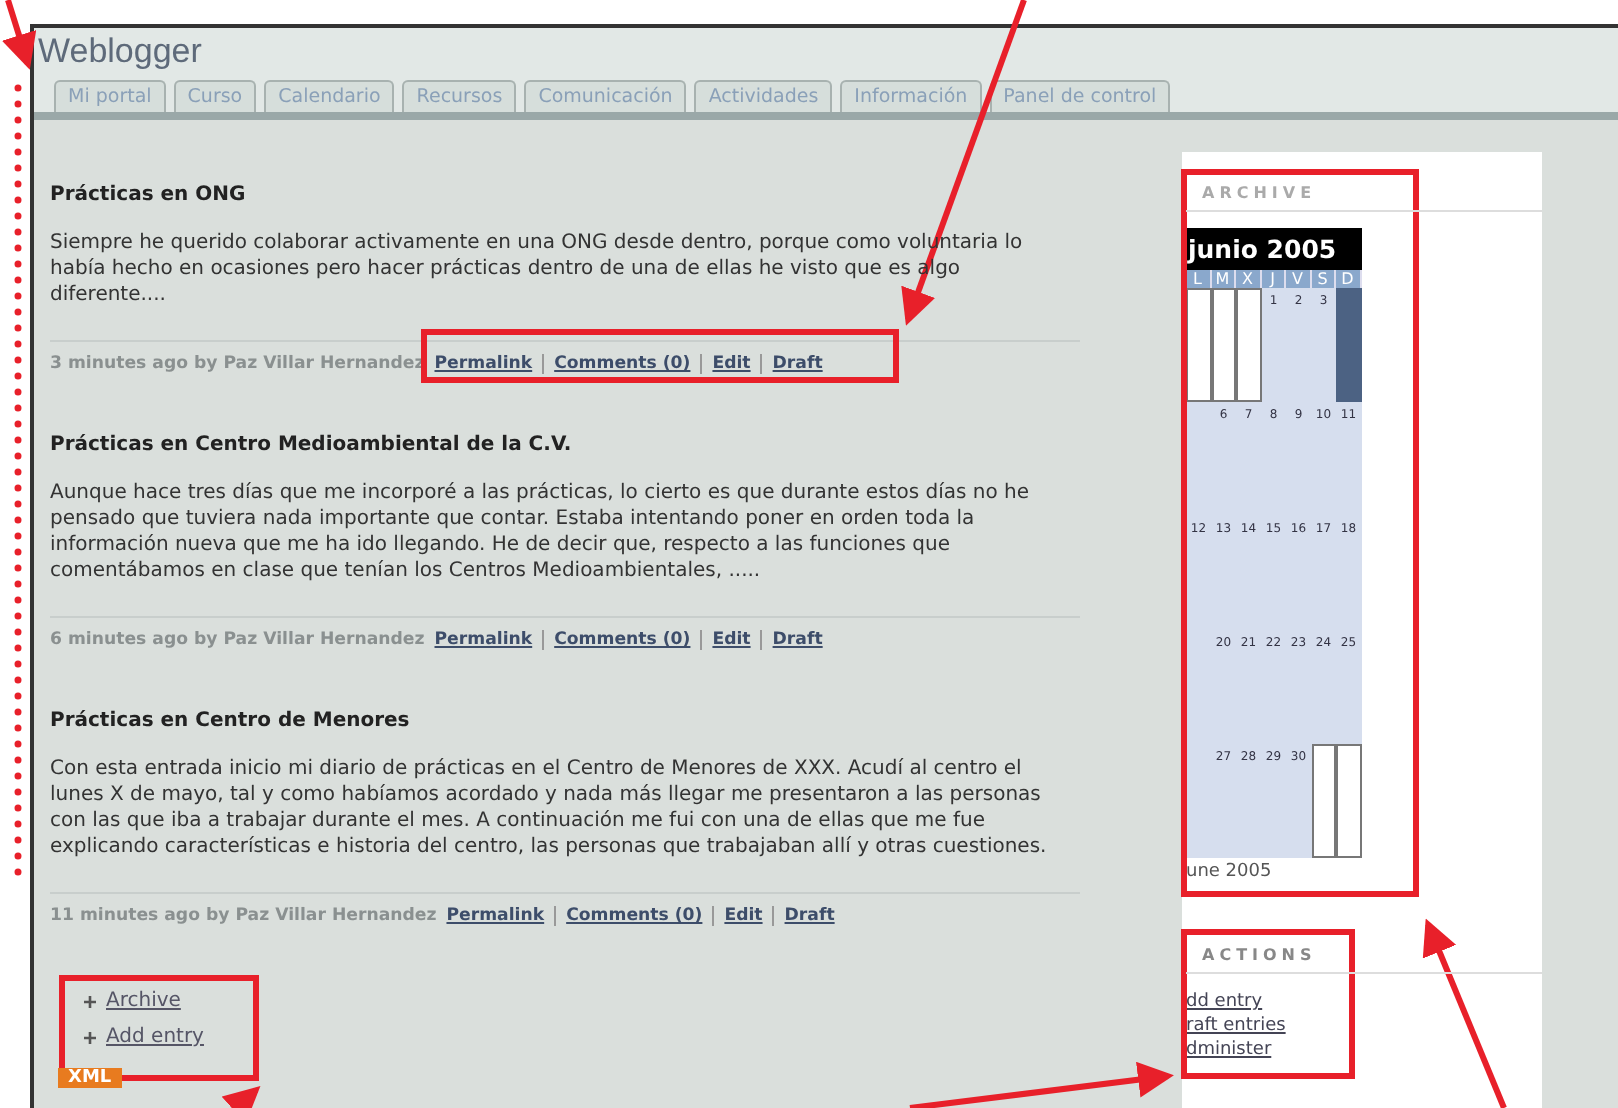 The height and width of the screenshot is (1108, 1618). What do you see at coordinates (1348, 279) in the screenshot?
I see `weekday-label: D` at bounding box center [1348, 279].